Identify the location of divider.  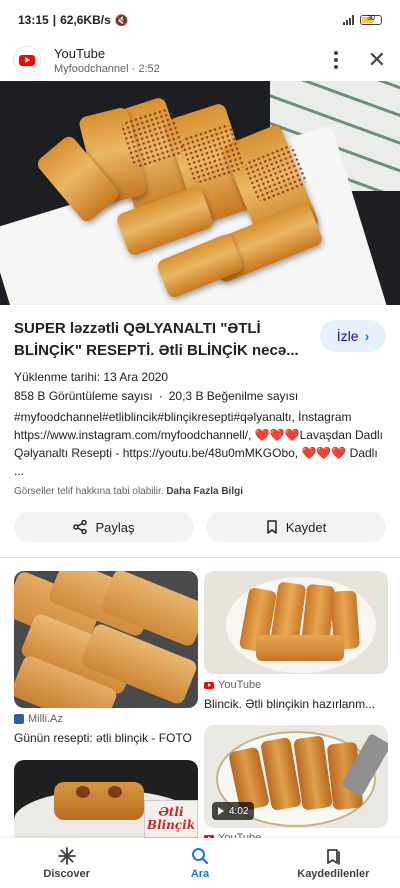
(200, 557).